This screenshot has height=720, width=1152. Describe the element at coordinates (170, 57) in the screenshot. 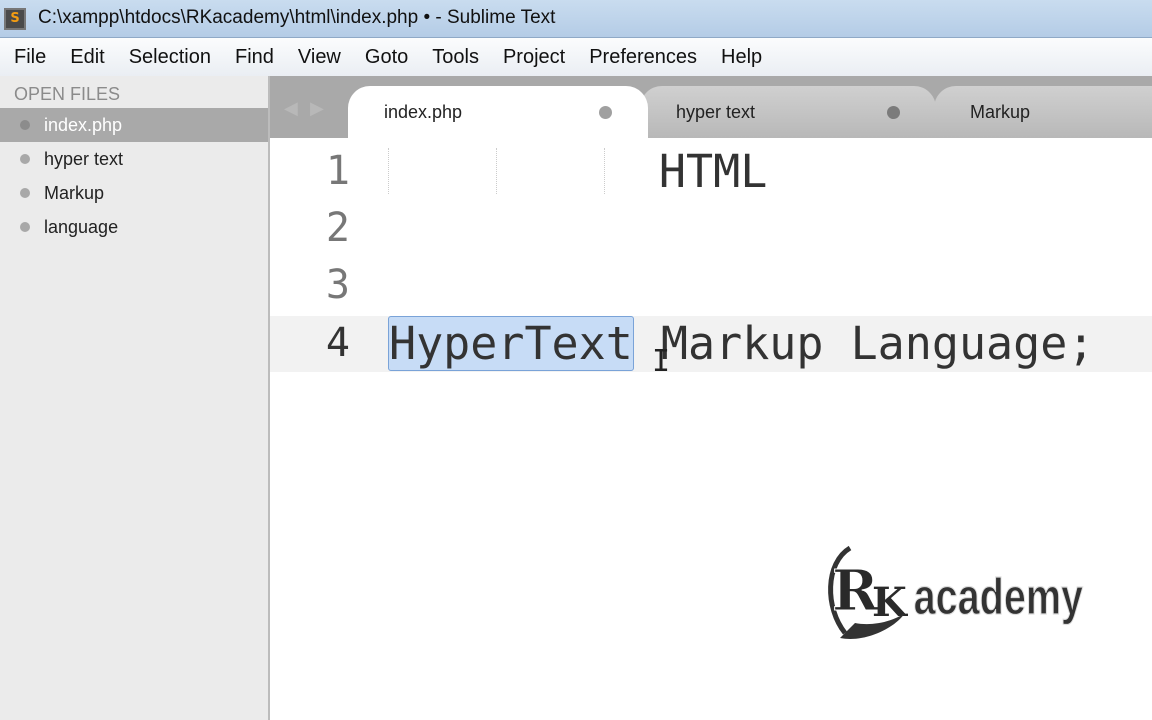

I see `menu-selection: Selection` at that location.